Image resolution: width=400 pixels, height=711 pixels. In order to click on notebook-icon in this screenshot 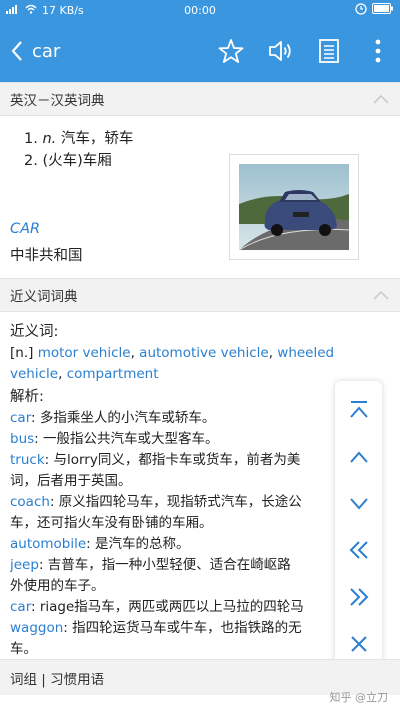, I will do `click(329, 51)`.